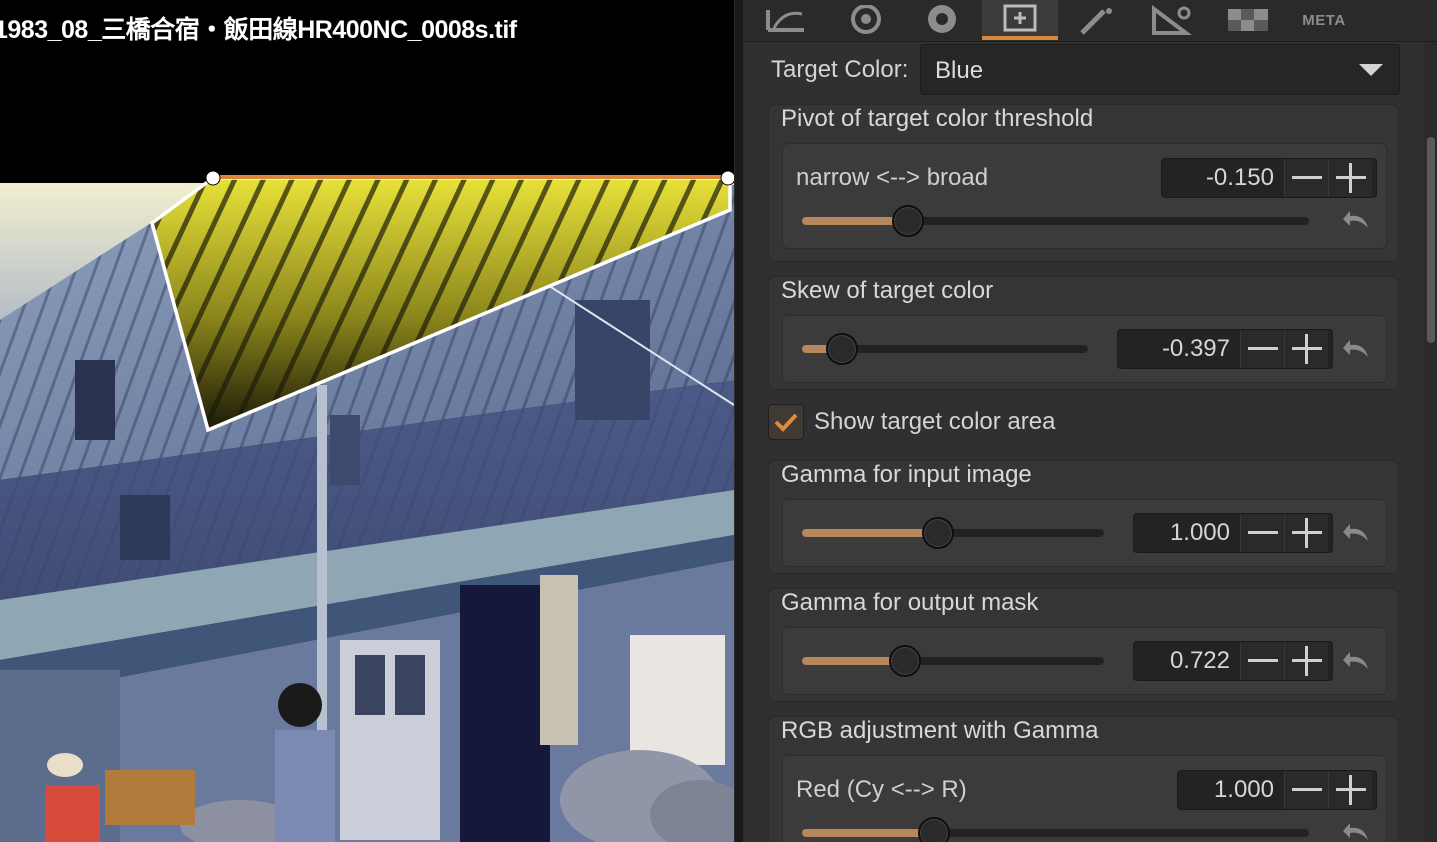 The image size is (1437, 842). Describe the element at coordinates (1431, 240) in the screenshot. I see `scrollbar-thumb` at that location.